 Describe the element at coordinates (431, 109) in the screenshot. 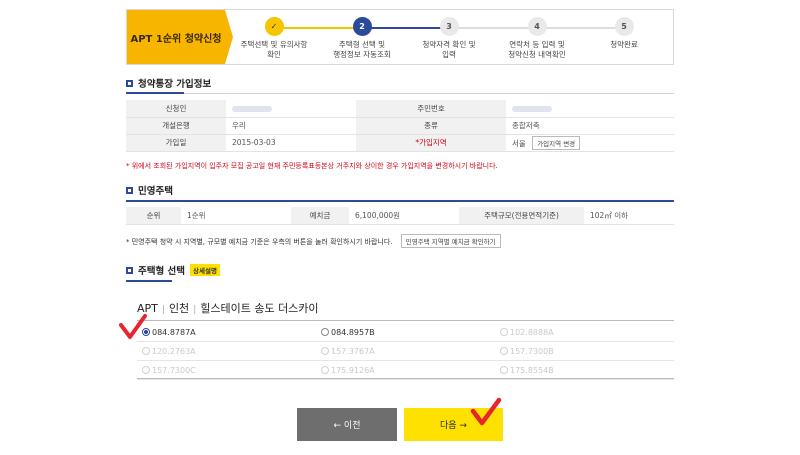

I see `resident-no-label: 주민번호` at that location.